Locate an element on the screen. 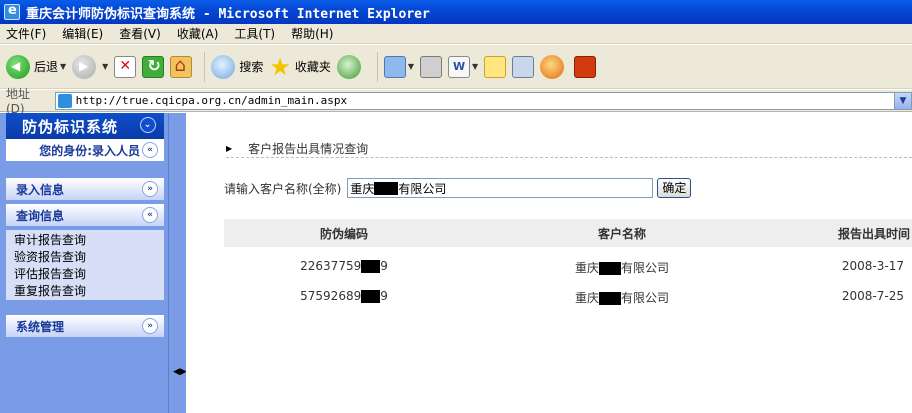 The image size is (912, 413). sidebar-item-label: 查询信息 is located at coordinates (40, 215).